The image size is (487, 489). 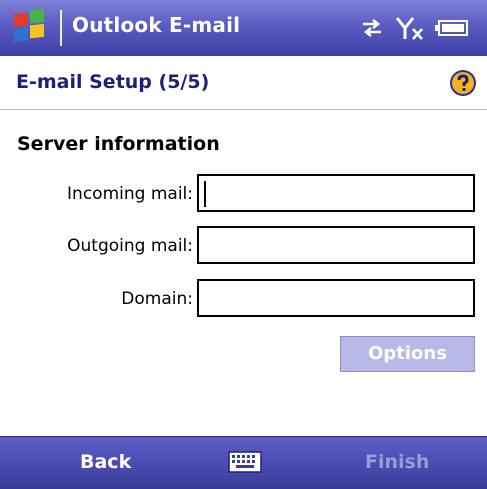 I want to click on domain-label: Domain:, so click(x=157, y=299).